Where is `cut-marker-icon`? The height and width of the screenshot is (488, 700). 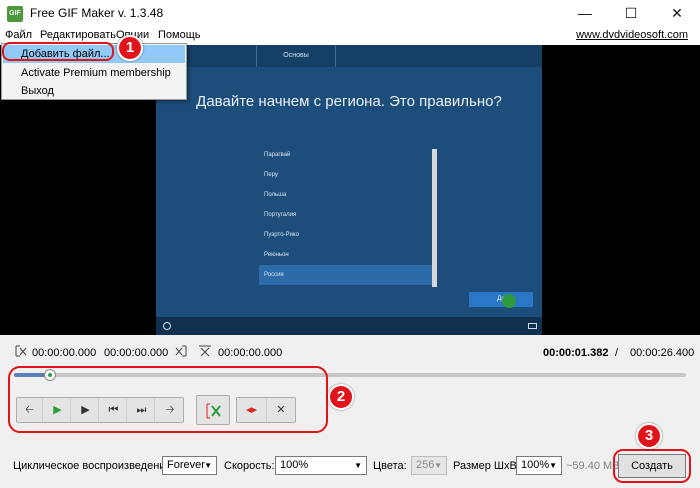 cut-marker-icon is located at coordinates (205, 351).